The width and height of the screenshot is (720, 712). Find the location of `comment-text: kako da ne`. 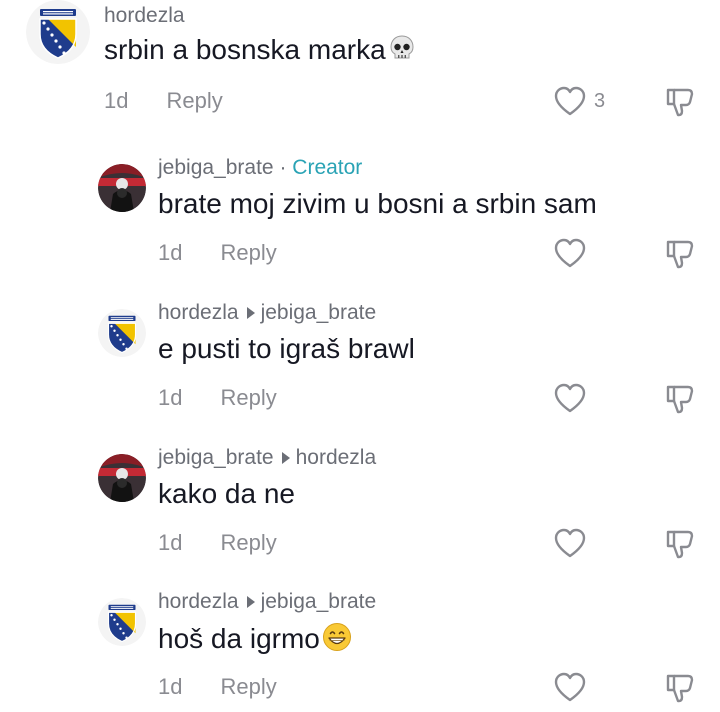

comment-text: kako da ne is located at coordinates (226, 493).